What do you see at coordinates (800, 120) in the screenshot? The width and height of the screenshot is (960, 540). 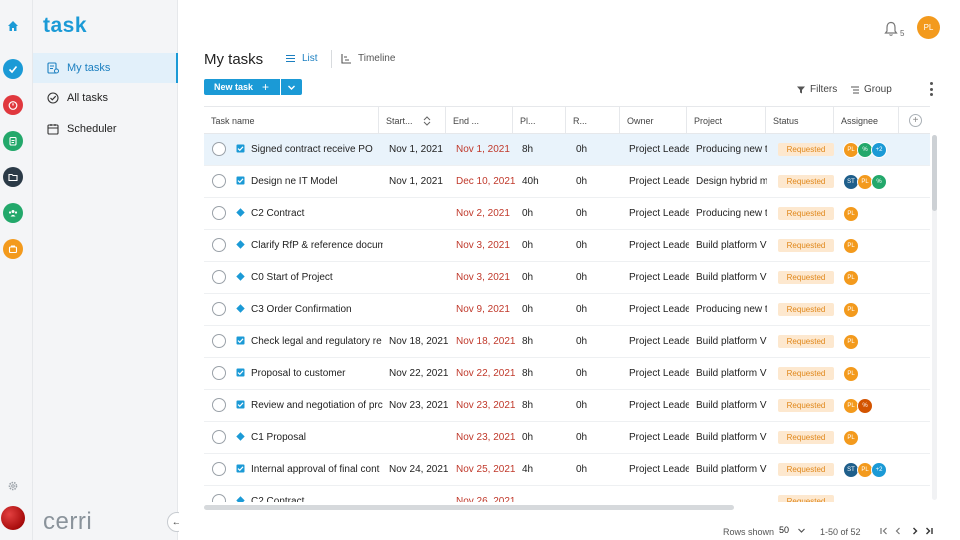 I see `column-header-status: Status` at bounding box center [800, 120].